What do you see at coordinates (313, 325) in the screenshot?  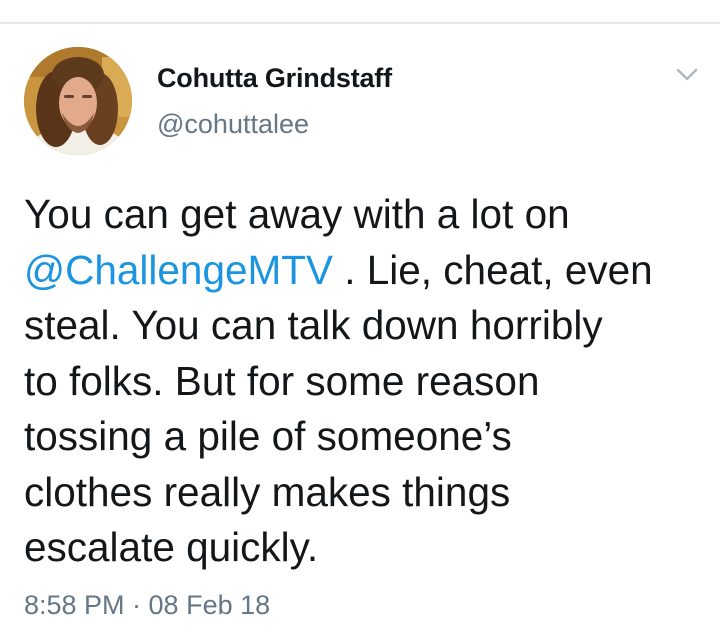 I see `tweet-line-3: steal. You can talk down horribly` at bounding box center [313, 325].